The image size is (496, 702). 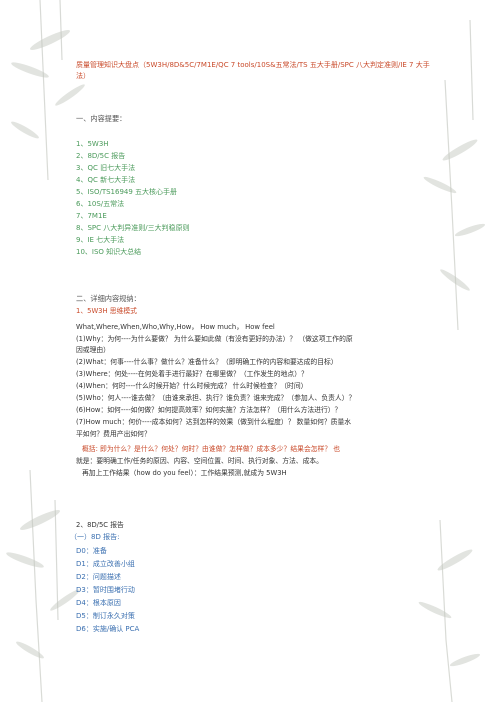 I want to click on line-summary-a: 概括: 即为什么？是什么？何处？何时？由谁做？怎样做？成本多少？结果会怎样？ 也, so click(x=211, y=449).